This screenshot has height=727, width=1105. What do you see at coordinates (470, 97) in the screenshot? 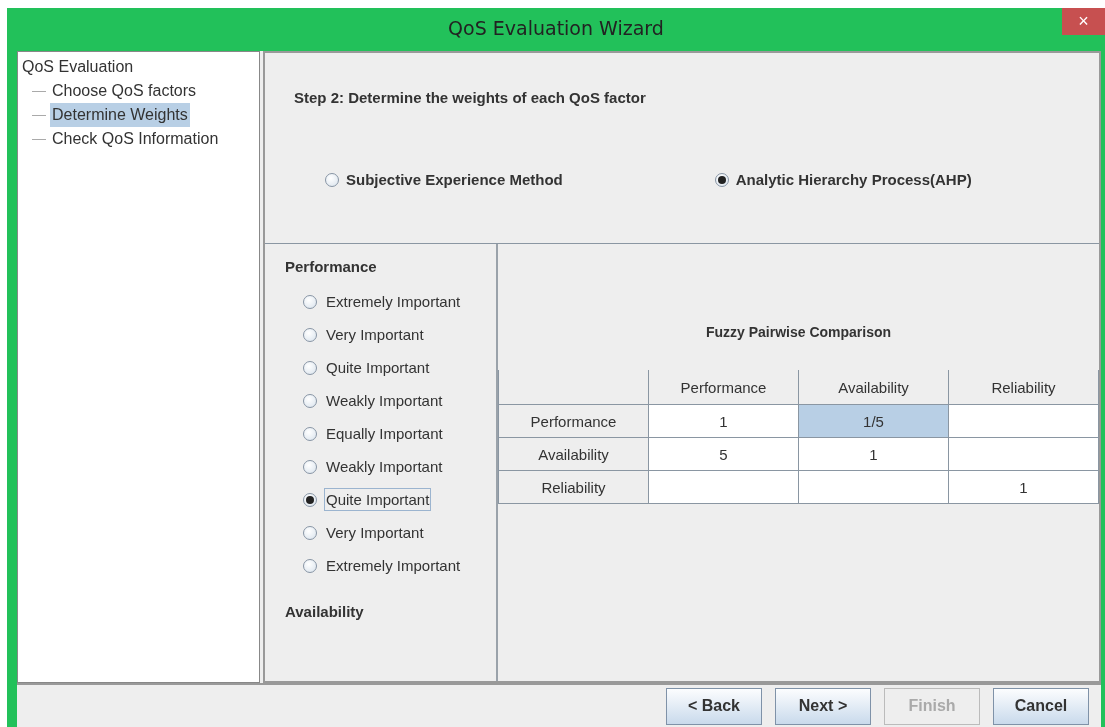
I see `step-title: Step 2: Determine the weights of each QoS factor` at bounding box center [470, 97].